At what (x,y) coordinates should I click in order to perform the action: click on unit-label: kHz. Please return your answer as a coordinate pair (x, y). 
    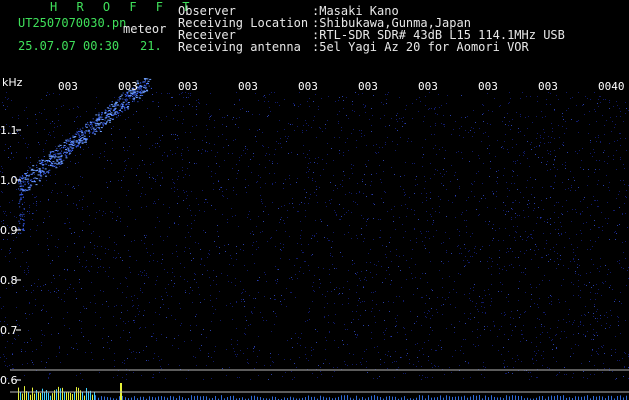
    Looking at the image, I should click on (12, 83).